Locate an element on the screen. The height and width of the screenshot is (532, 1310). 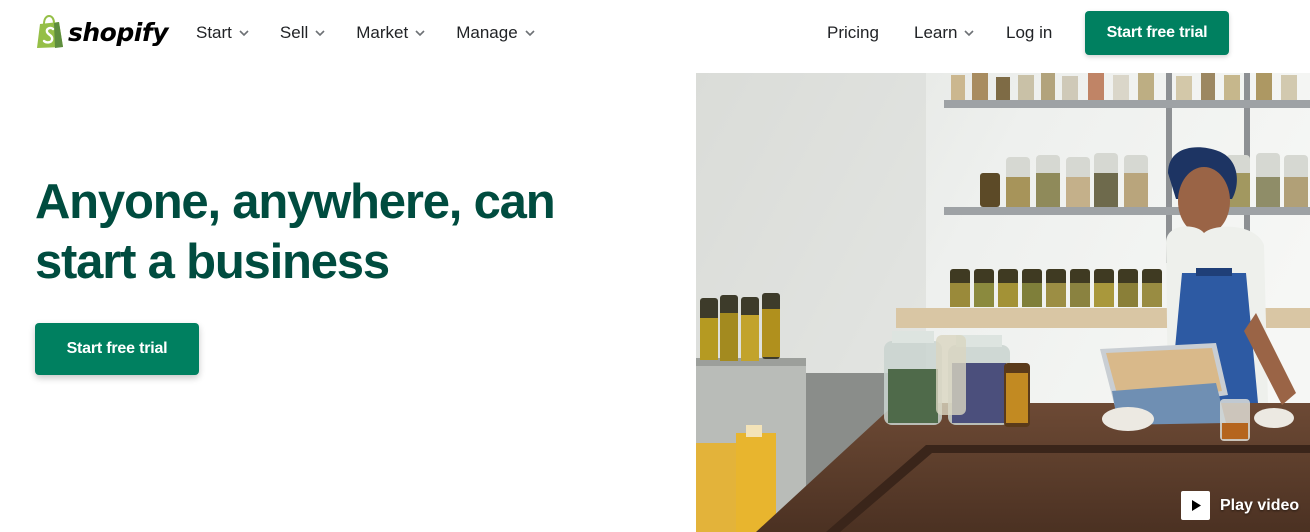
shopping-bag-icon is located at coordinates (50, 31).